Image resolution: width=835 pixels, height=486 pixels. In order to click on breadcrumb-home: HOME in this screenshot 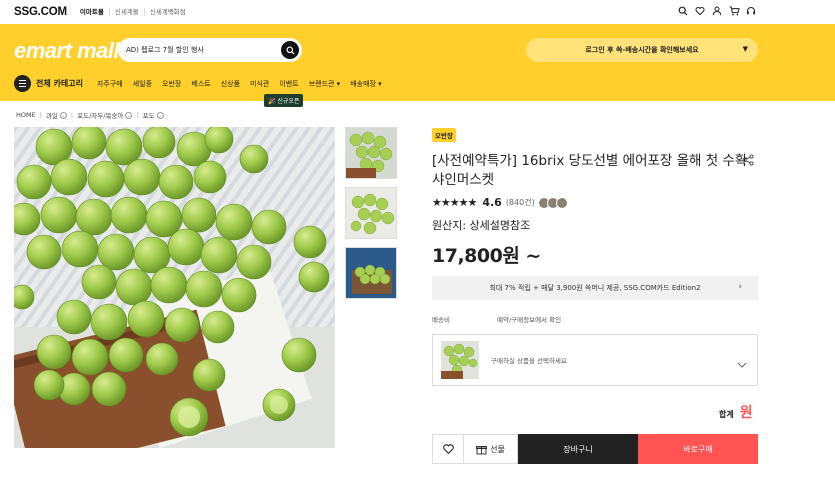, I will do `click(26, 115)`.